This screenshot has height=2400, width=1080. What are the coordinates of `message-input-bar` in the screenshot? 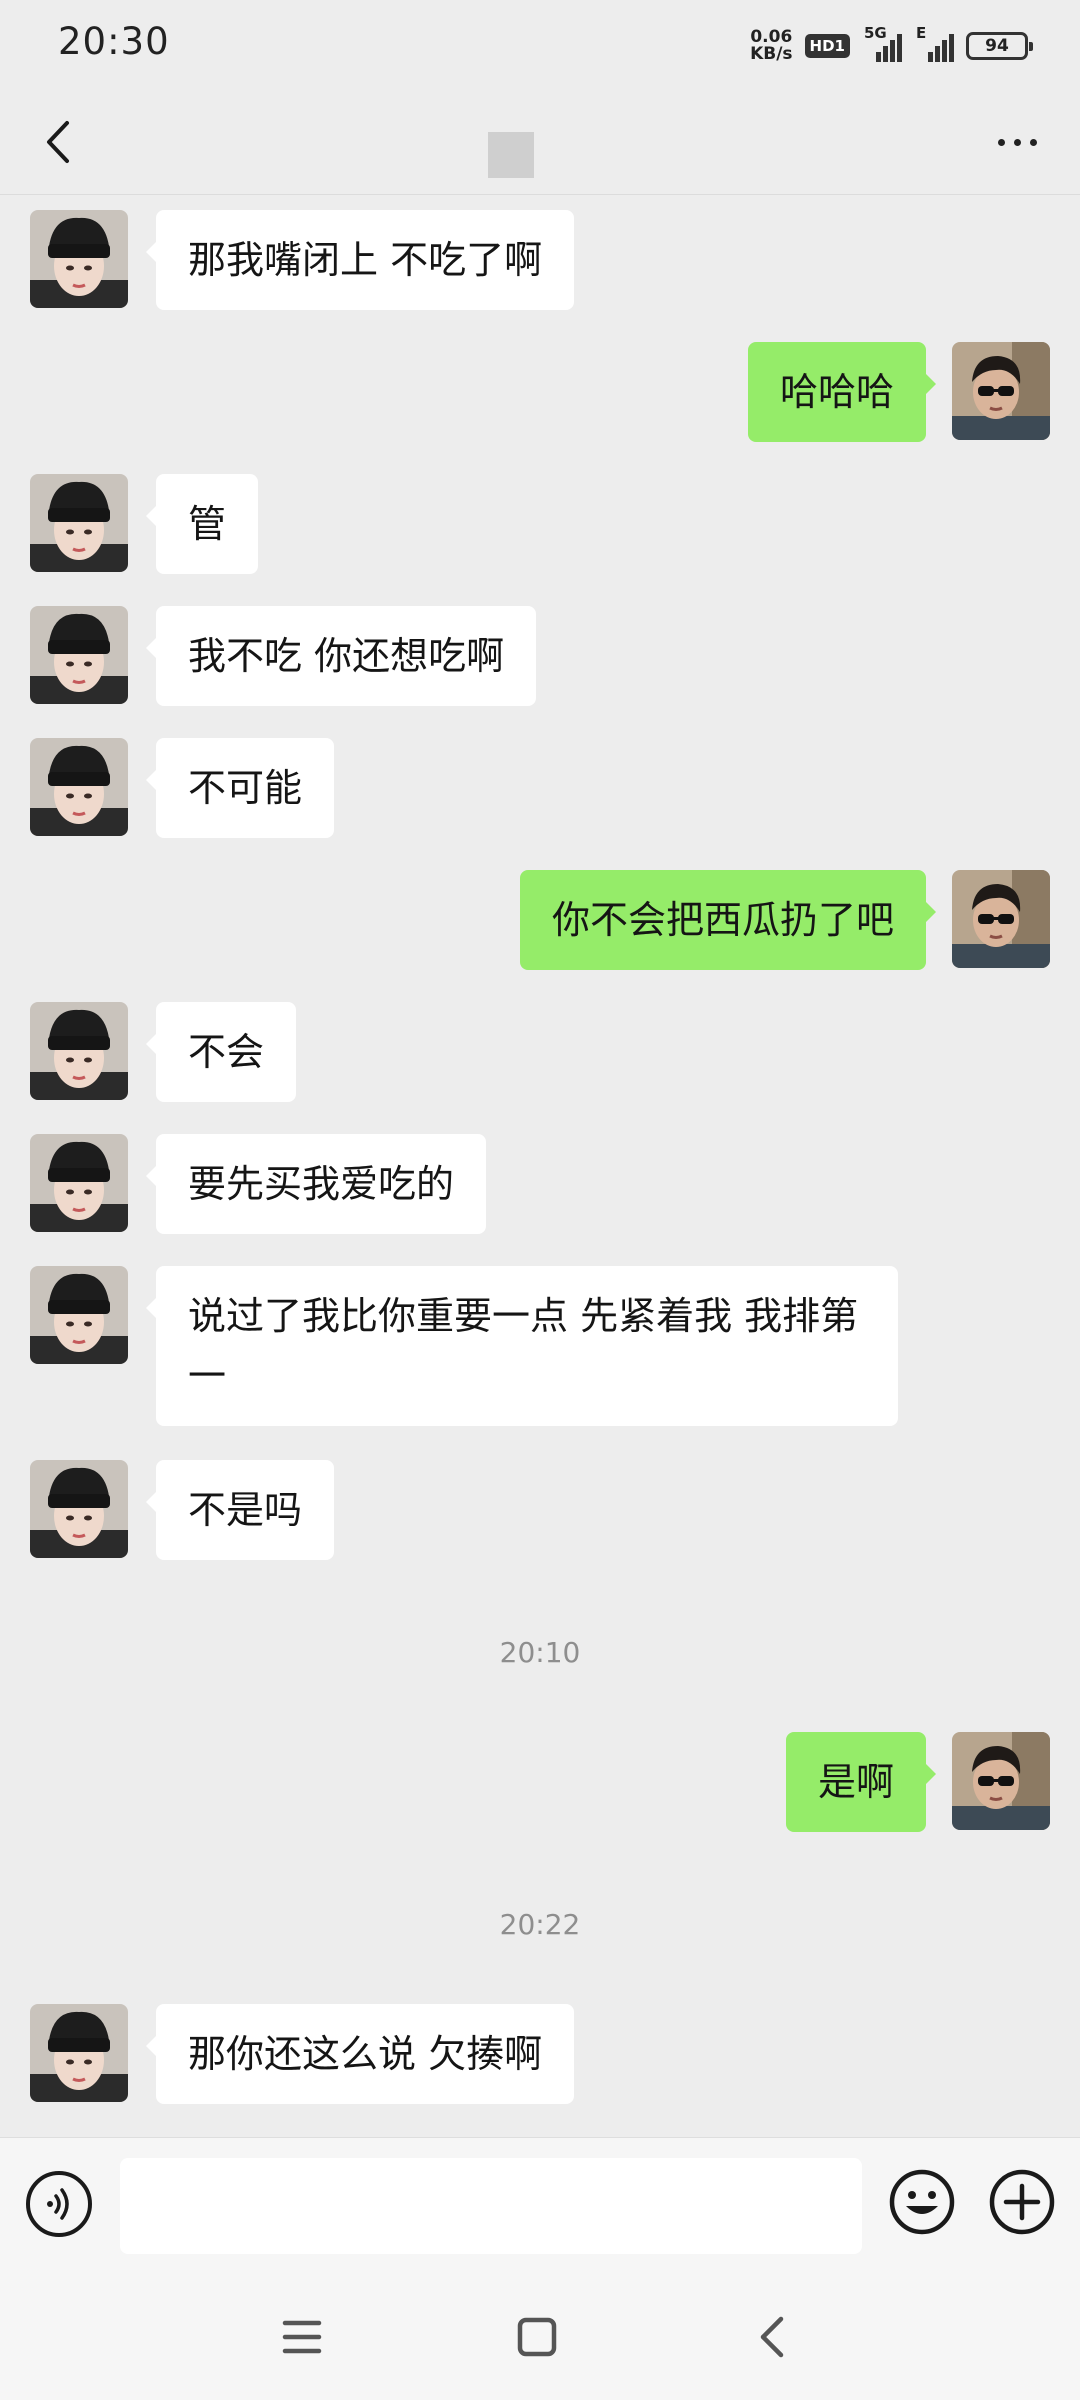 It's located at (540, 2204).